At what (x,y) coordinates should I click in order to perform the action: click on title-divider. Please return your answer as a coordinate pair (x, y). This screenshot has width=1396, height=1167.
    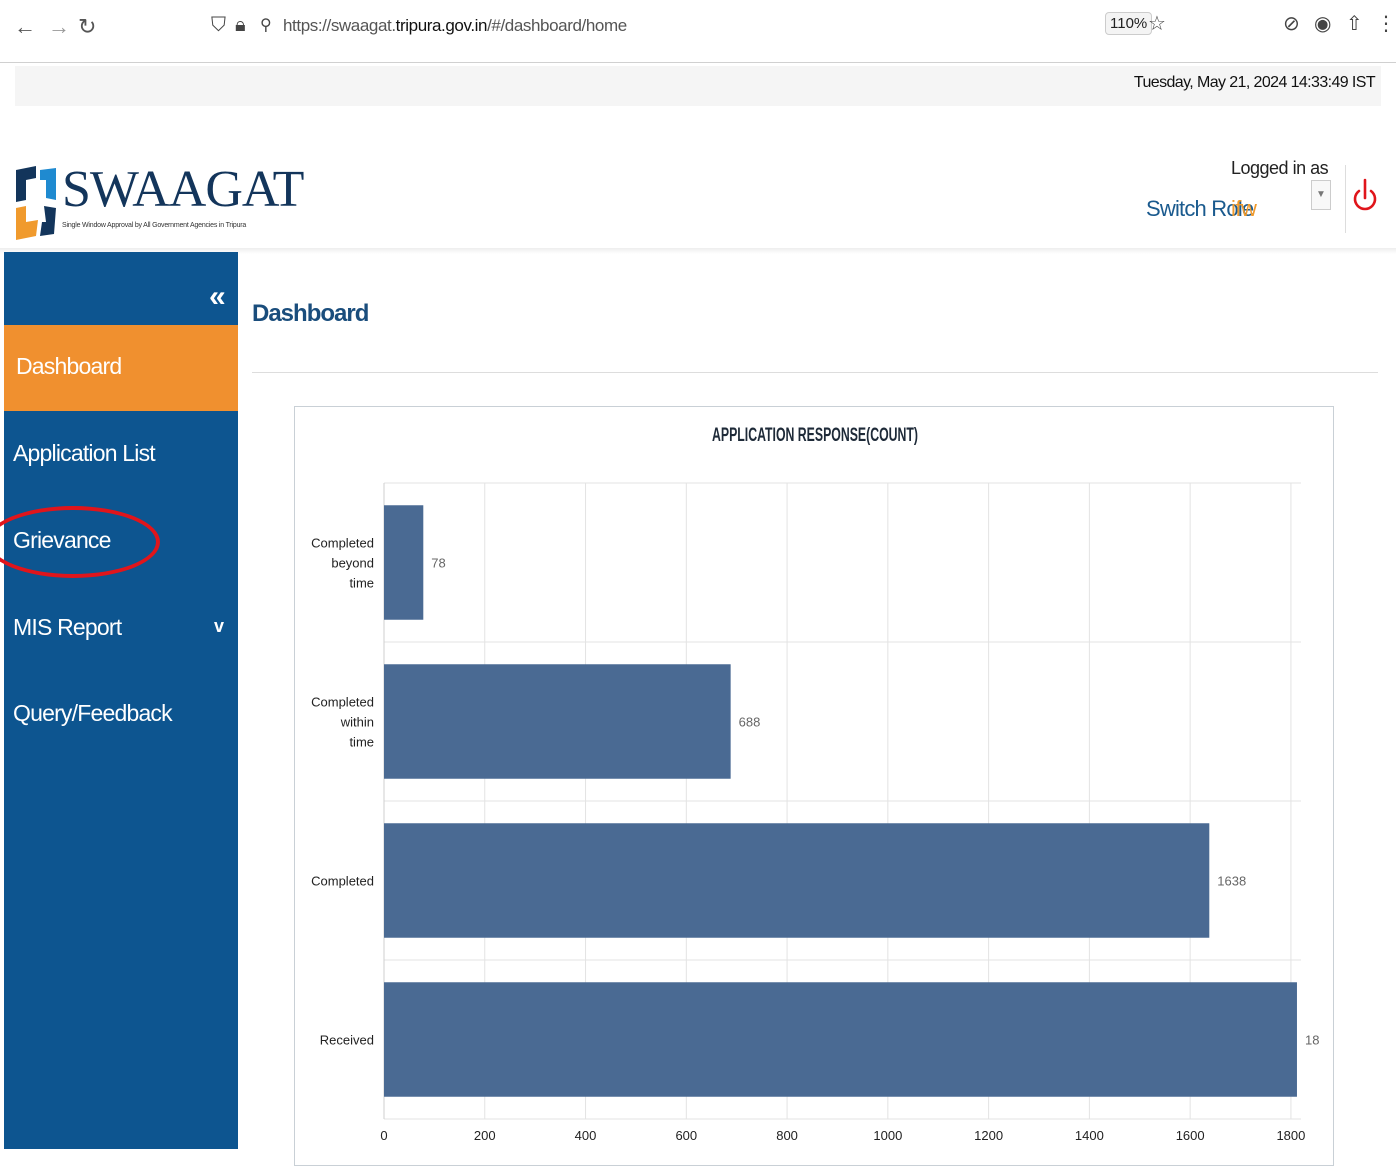
    Looking at the image, I should click on (815, 372).